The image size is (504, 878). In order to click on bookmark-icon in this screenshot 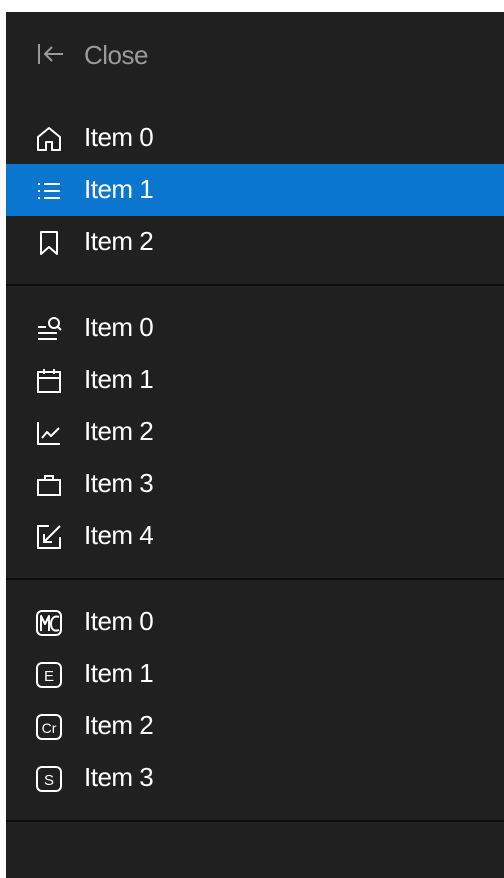, I will do `click(49, 243)`.